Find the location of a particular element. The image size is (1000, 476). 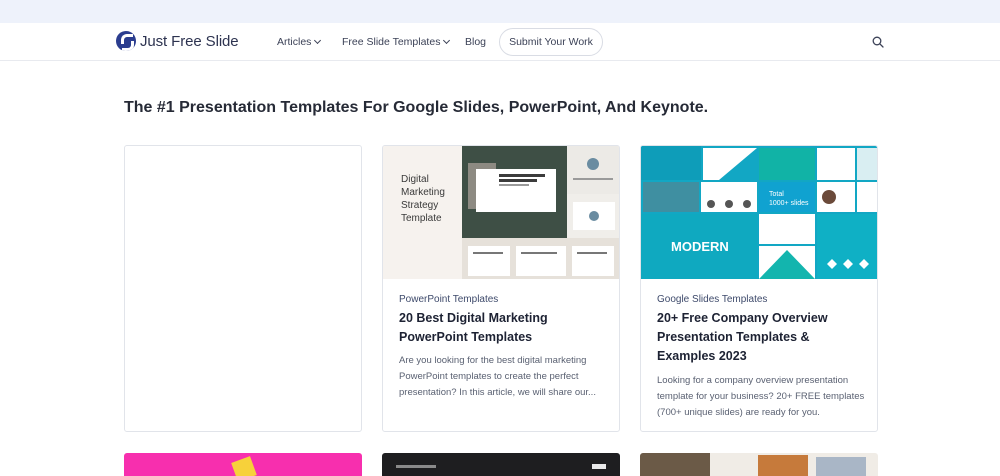

svg-text: Template is located at coordinates (421, 218).